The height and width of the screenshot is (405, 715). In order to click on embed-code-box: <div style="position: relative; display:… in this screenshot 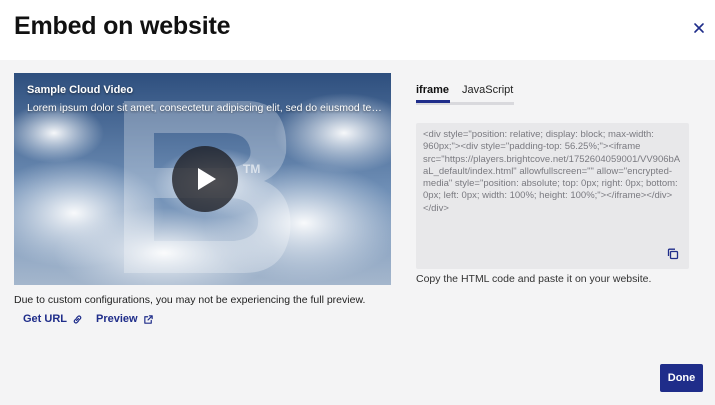, I will do `click(552, 196)`.